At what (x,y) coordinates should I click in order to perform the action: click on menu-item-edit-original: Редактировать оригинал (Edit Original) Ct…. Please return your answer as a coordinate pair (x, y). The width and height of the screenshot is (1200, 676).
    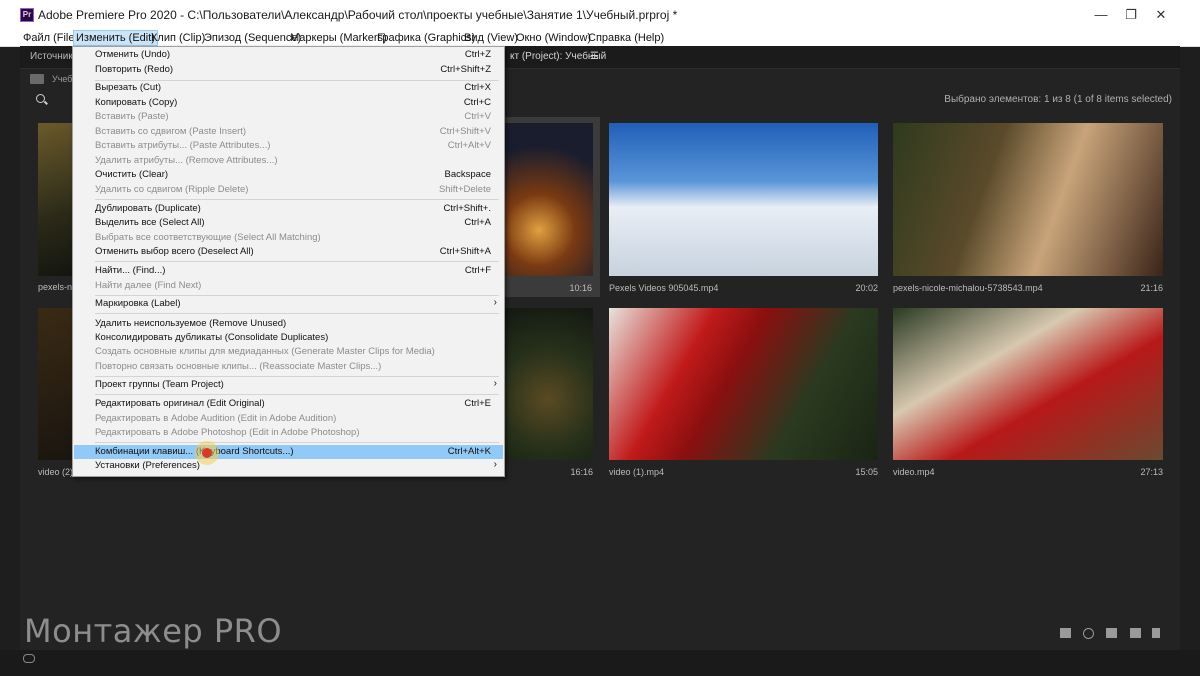
    Looking at the image, I should click on (288, 404).